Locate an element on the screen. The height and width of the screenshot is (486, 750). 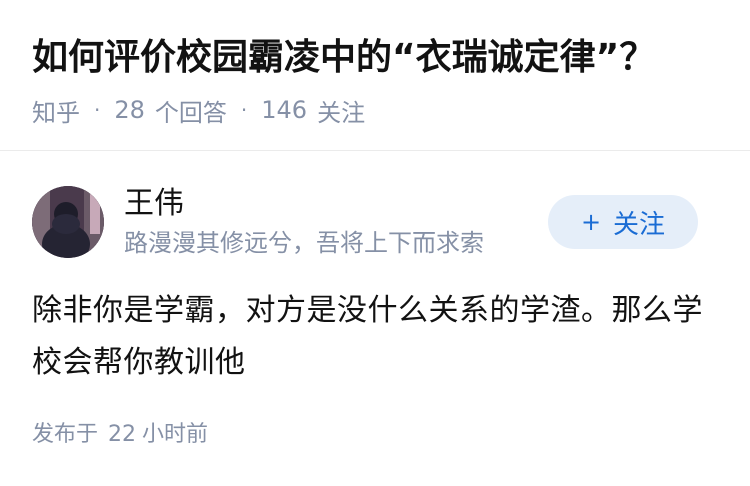
user-avatar-photo-icon is located at coordinates (68, 222).